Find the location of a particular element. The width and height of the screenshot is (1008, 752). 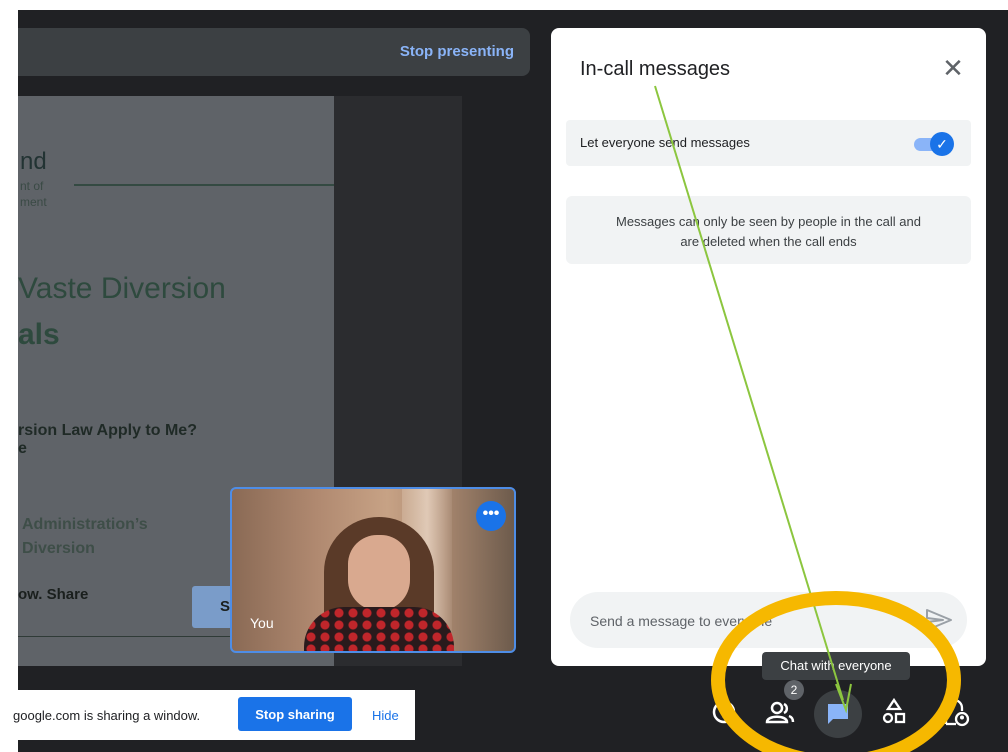

message-input is located at coordinates (750, 621).